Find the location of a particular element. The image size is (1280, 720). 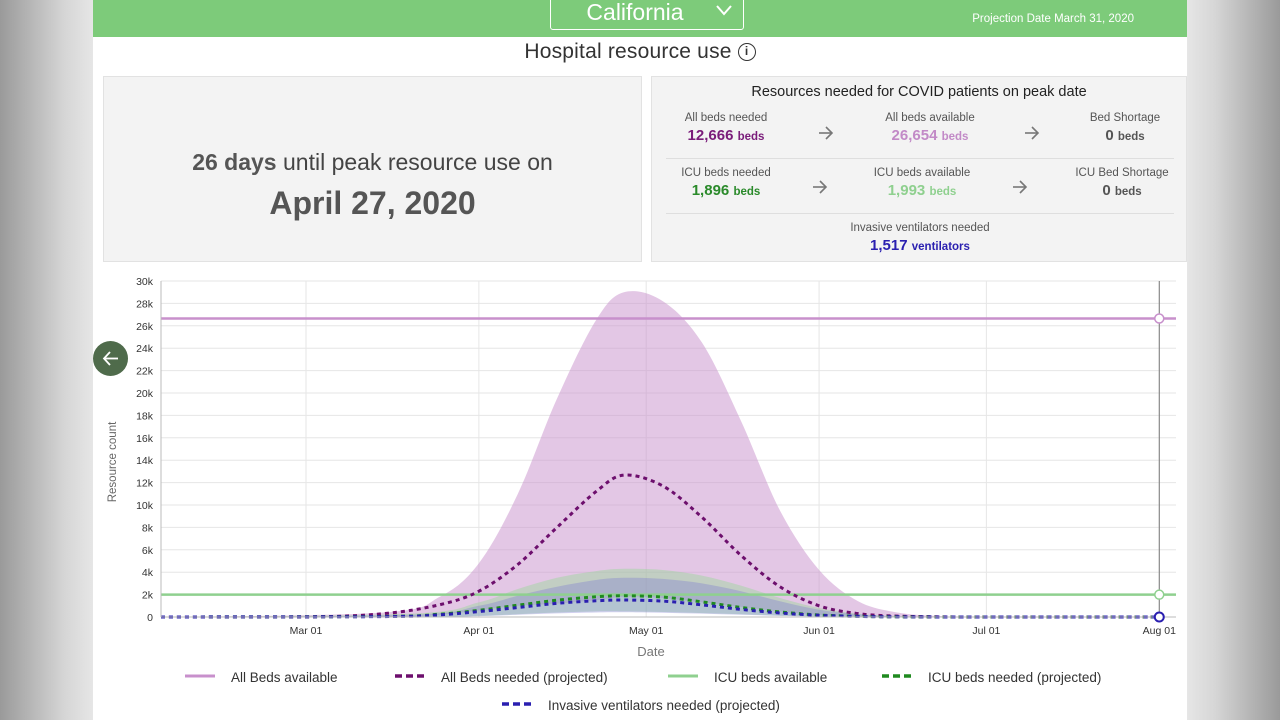

ventilators-needed-value: 1,517 ventilators is located at coordinates (920, 245).